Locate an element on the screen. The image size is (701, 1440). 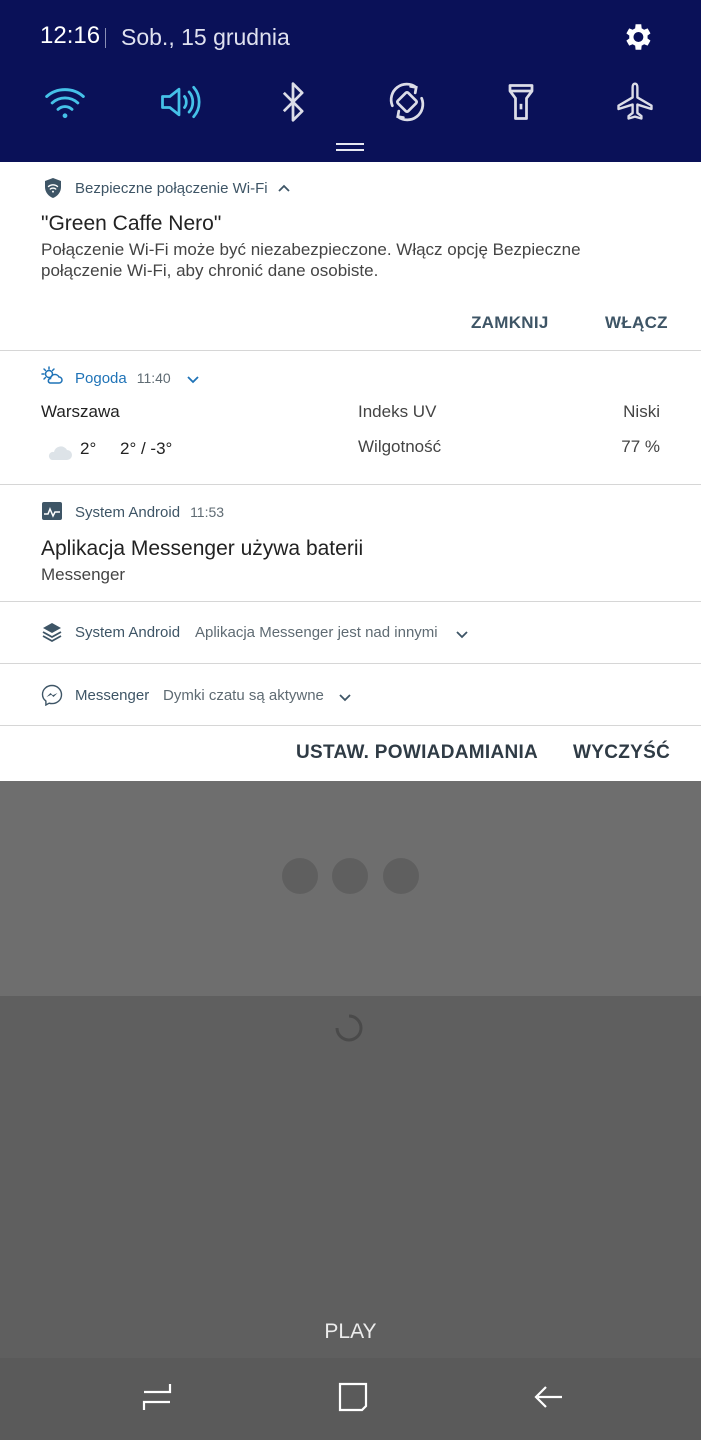
weather-city: Warszawa is located at coordinates (80, 411).